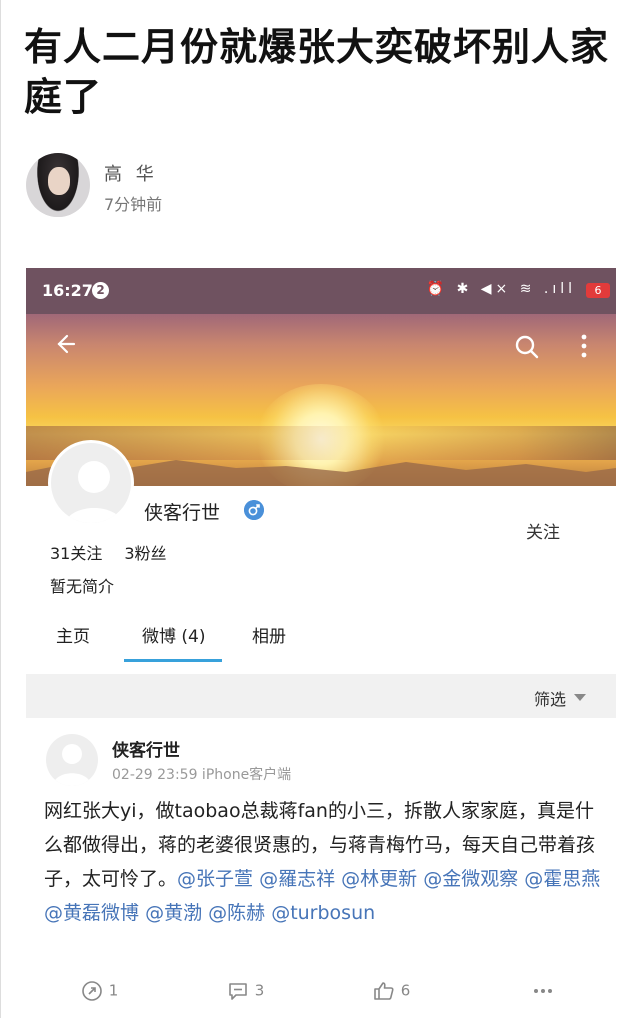 This screenshot has height=1018, width=640. Describe the element at coordinates (501, 289) in the screenshot. I see `status-icons: ⏰ ✱ ◀× ≋ .ıll` at that location.